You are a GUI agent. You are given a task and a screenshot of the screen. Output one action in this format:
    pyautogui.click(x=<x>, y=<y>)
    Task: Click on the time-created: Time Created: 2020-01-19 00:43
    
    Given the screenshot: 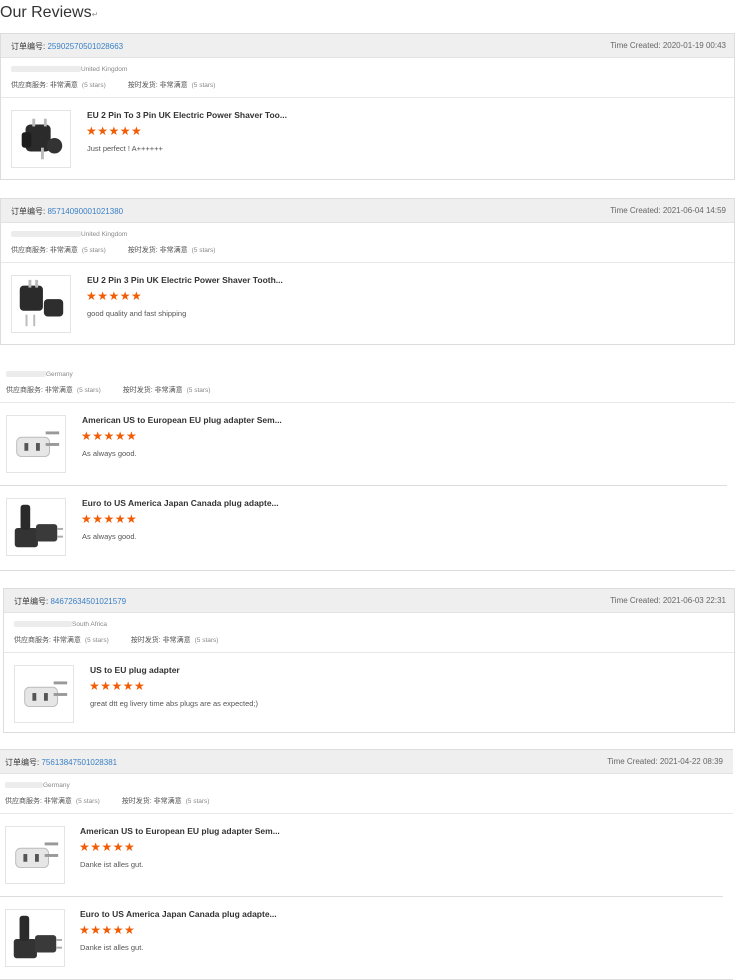 What is the action you would take?
    pyautogui.click(x=668, y=45)
    